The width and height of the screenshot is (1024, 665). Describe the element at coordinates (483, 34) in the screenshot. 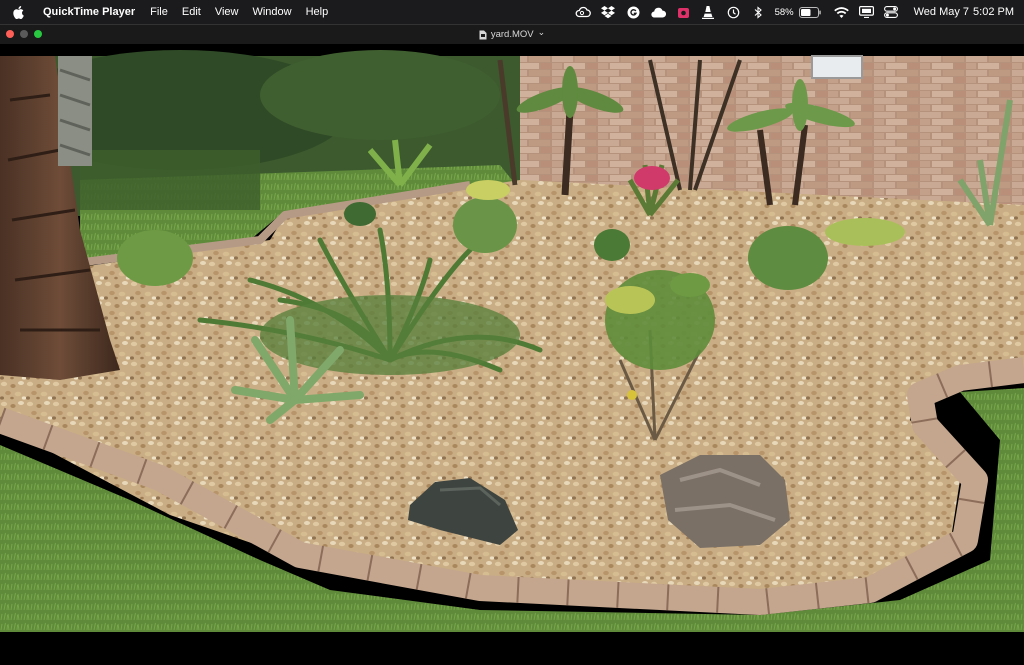

I see `movie-file-icon` at that location.